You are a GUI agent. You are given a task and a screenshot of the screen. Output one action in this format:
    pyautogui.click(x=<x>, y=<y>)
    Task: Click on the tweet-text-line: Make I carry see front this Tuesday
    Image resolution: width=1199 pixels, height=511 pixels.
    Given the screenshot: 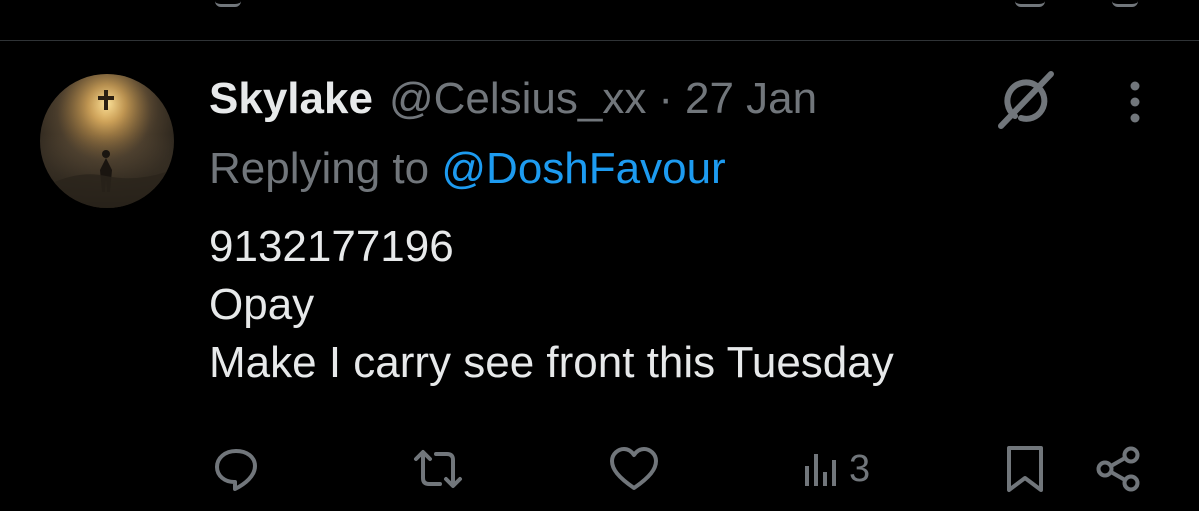 What is the action you would take?
    pyautogui.click(x=551, y=362)
    